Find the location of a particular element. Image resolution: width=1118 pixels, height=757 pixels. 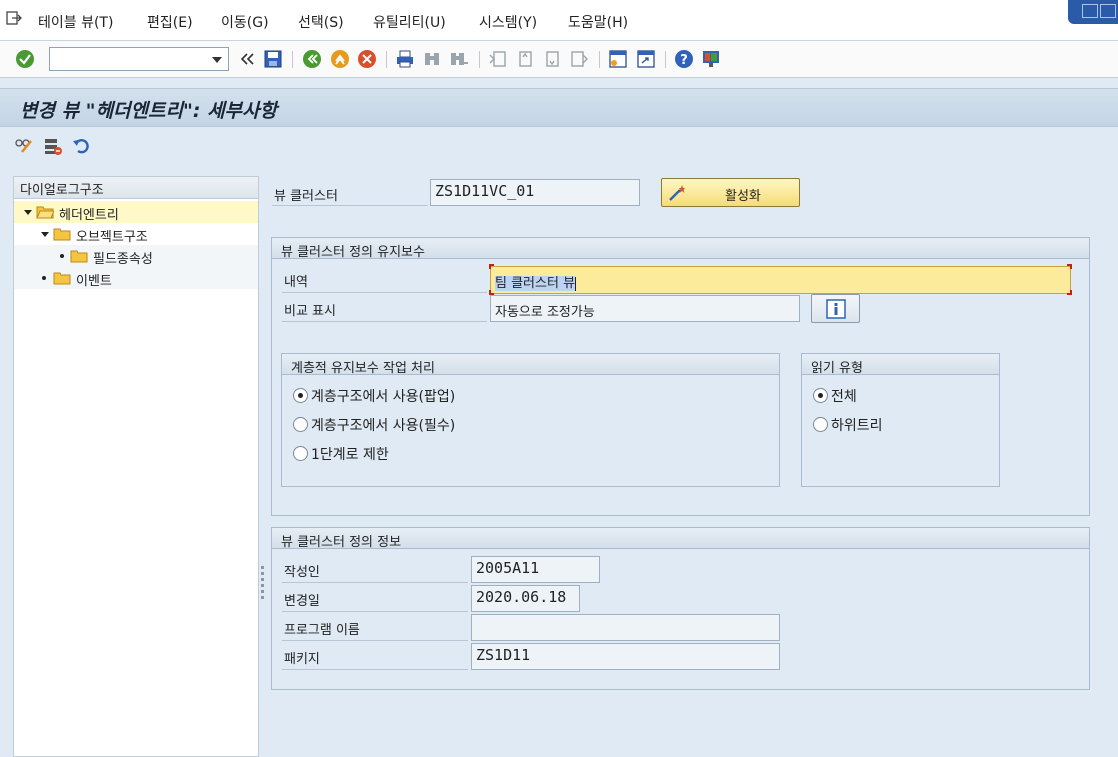

author-label: 작성인 is located at coordinates (302, 572).